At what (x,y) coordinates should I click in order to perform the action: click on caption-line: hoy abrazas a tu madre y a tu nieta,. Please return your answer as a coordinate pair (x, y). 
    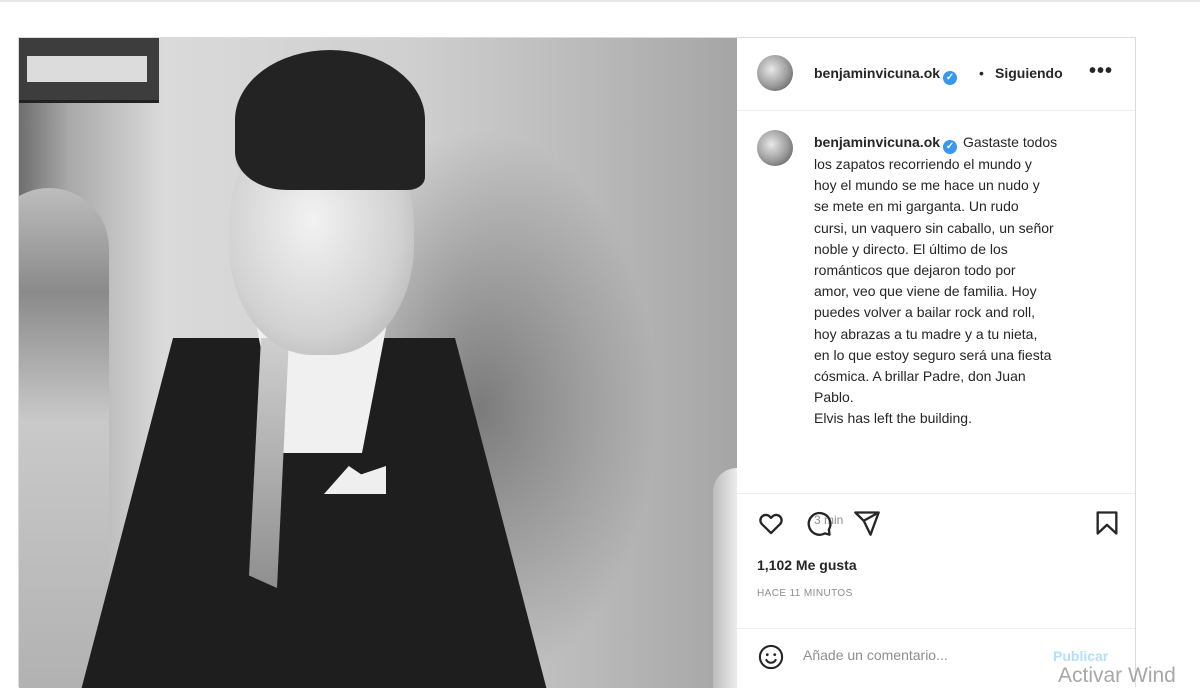
    Looking at the image, I should click on (926, 333).